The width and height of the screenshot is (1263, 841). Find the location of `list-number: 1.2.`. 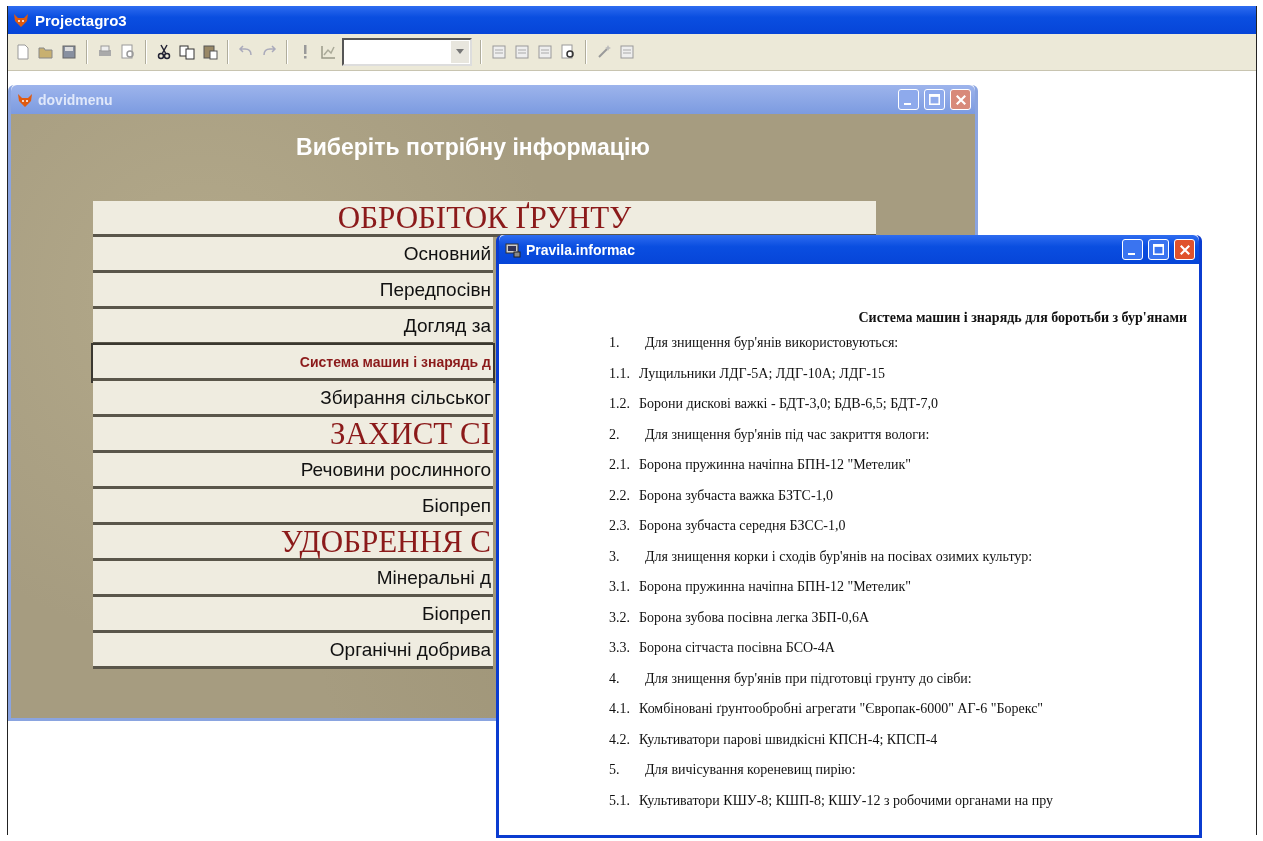

list-number: 1.2. is located at coordinates (620, 404).